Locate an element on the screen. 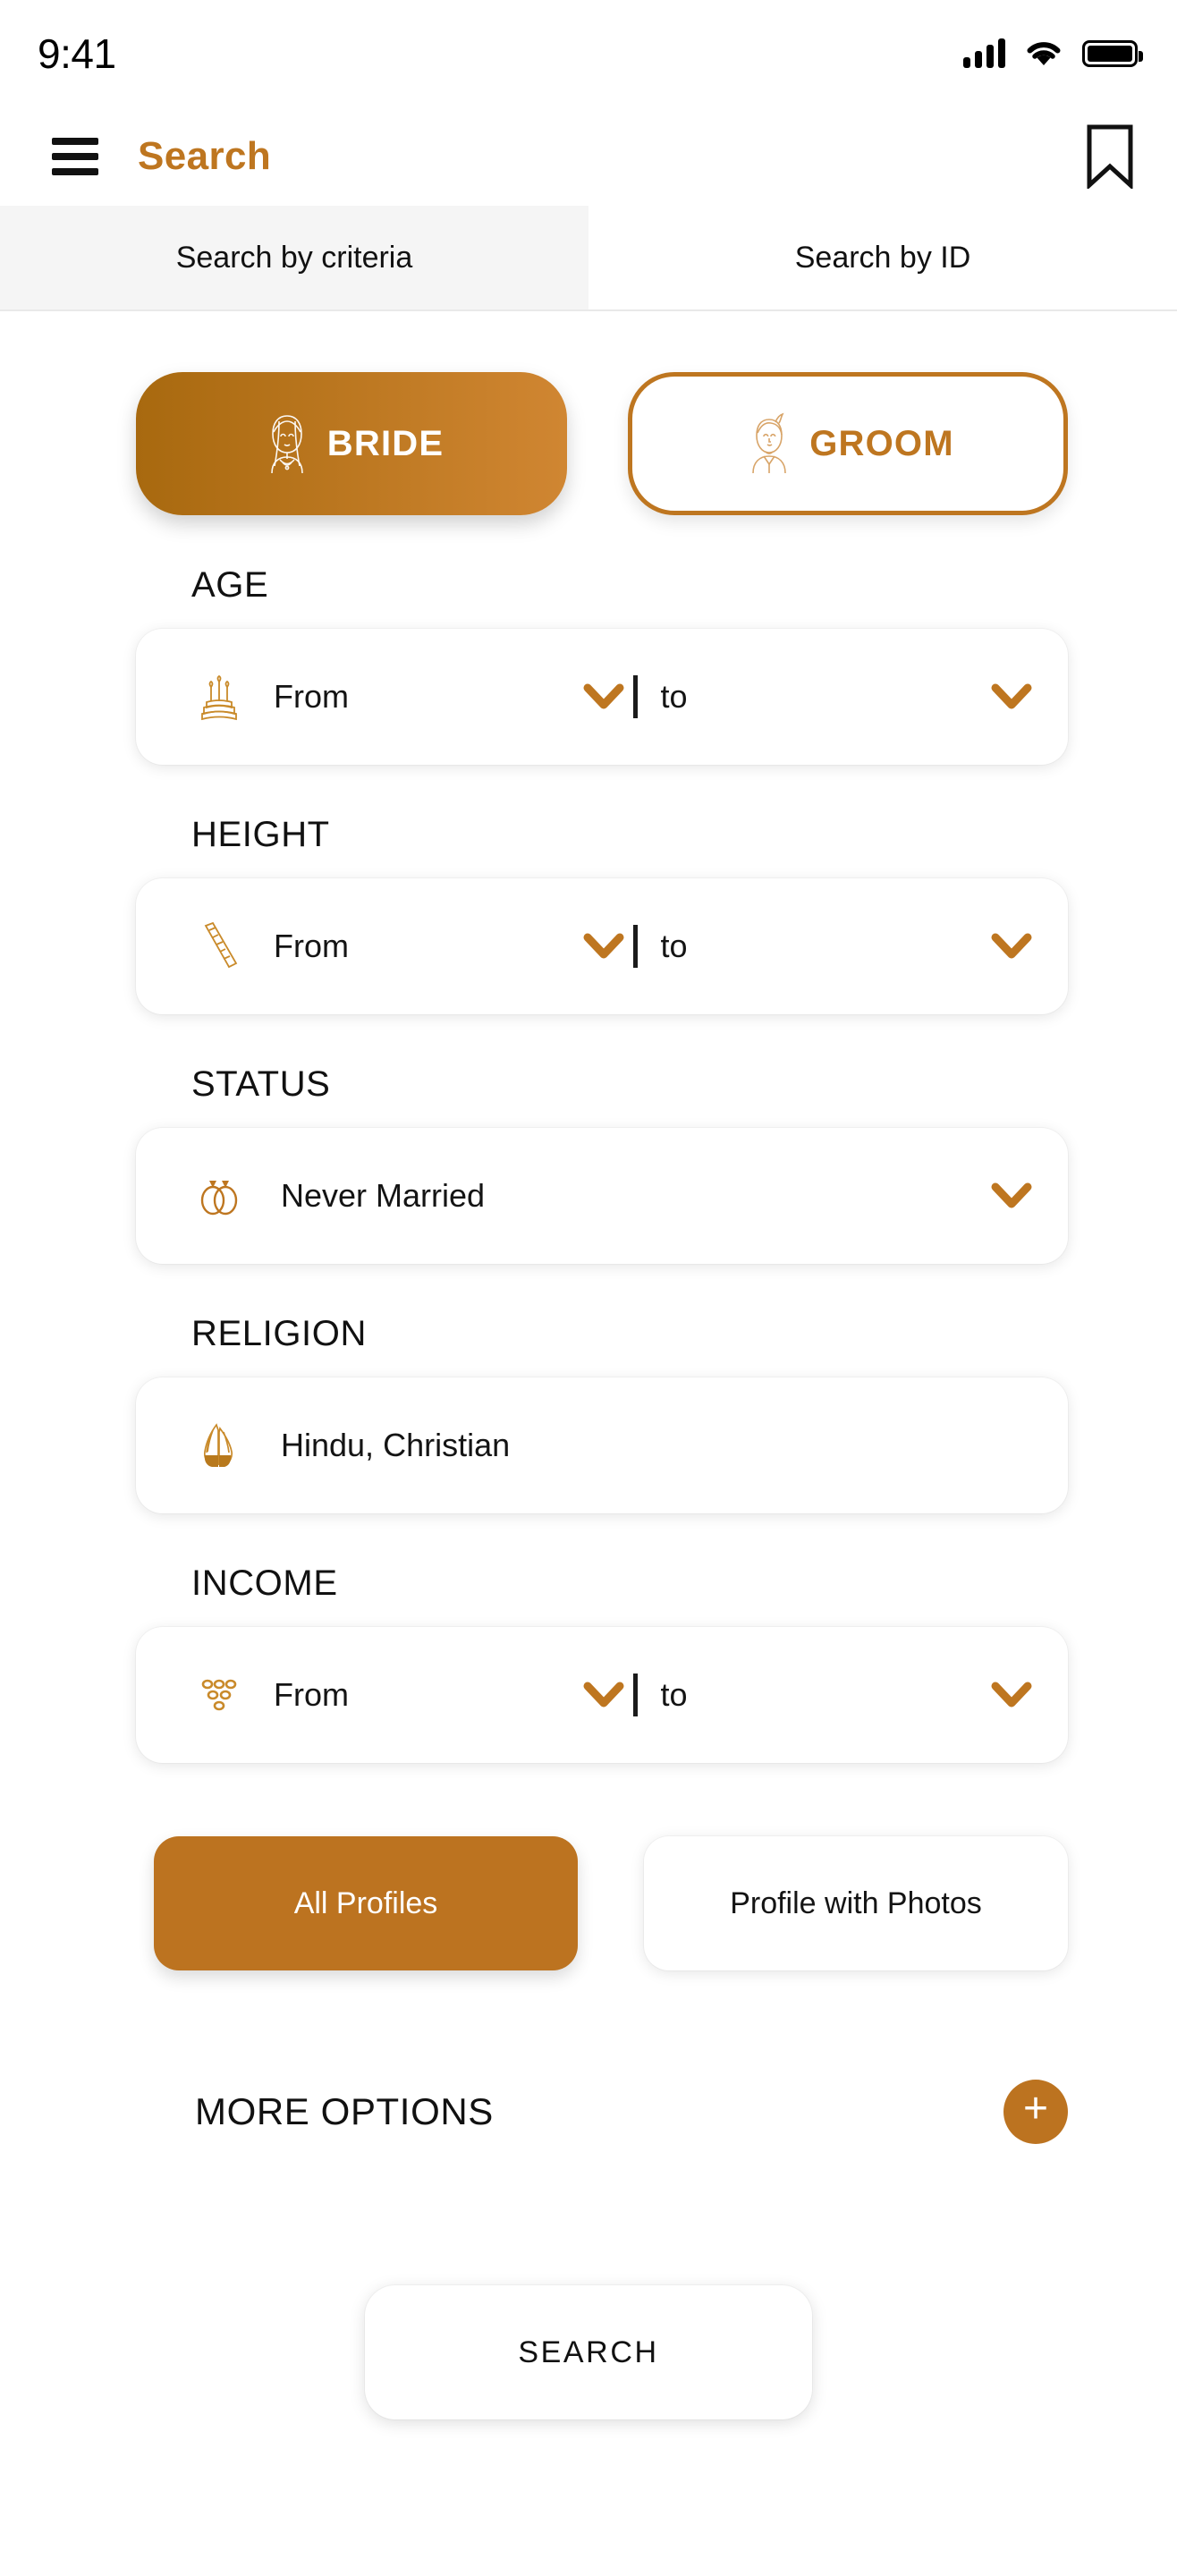 The width and height of the screenshot is (1177, 2576). tab-search-by-criteria: Search by criteria is located at coordinates (294, 257).